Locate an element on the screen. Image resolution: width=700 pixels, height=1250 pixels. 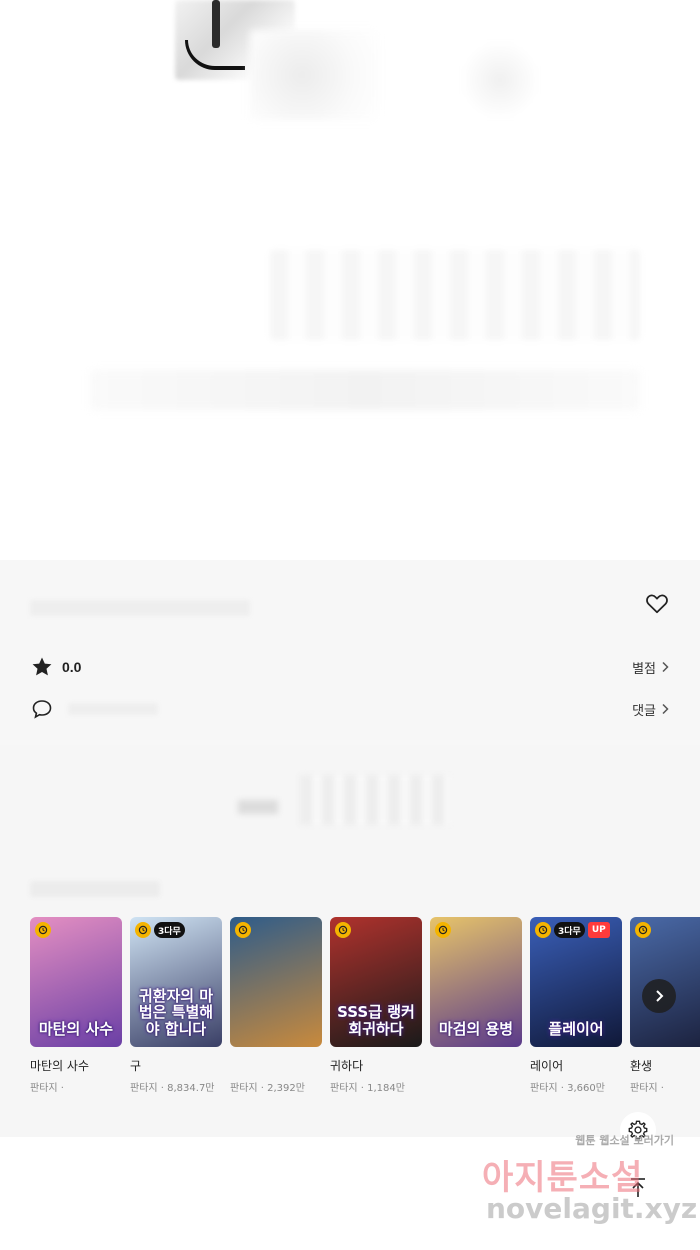
cover-title-art: 귀환자의 마법은 특별해야 합니다 is located at coordinates (176, 1012).